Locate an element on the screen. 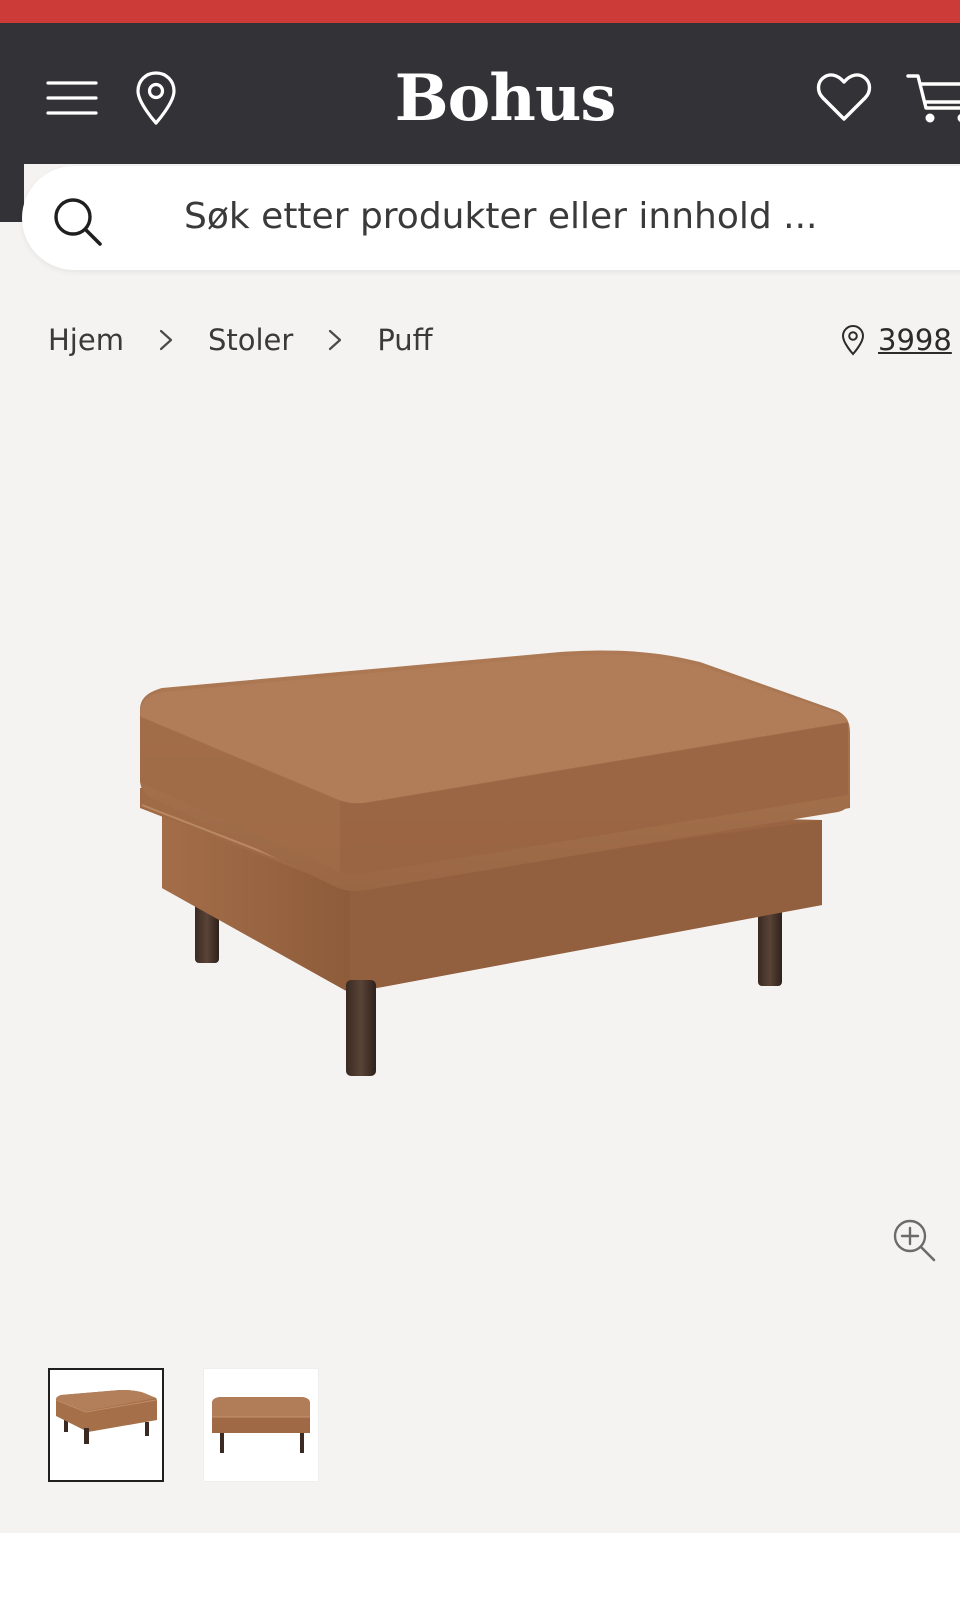  search-icon is located at coordinates (78, 222).